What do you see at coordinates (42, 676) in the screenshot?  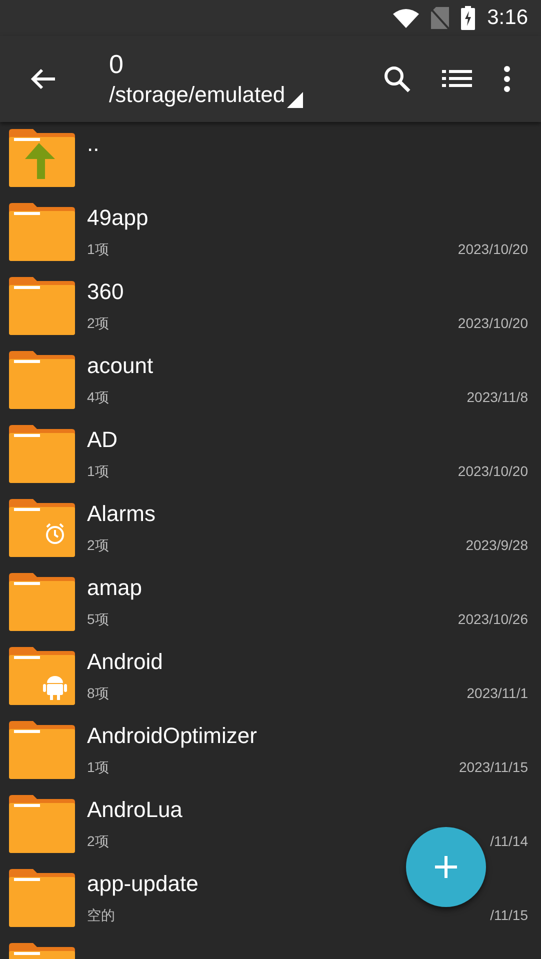 I see `android-folder-icon` at bounding box center [42, 676].